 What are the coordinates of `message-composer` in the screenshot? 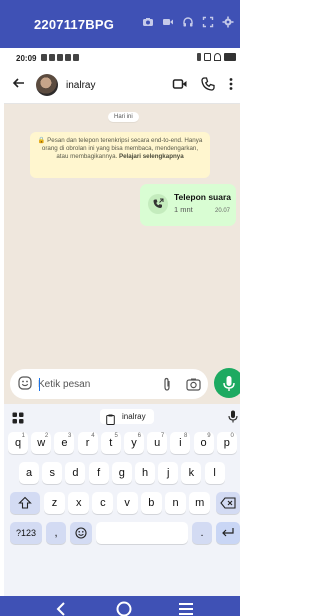 It's located at (109, 384).